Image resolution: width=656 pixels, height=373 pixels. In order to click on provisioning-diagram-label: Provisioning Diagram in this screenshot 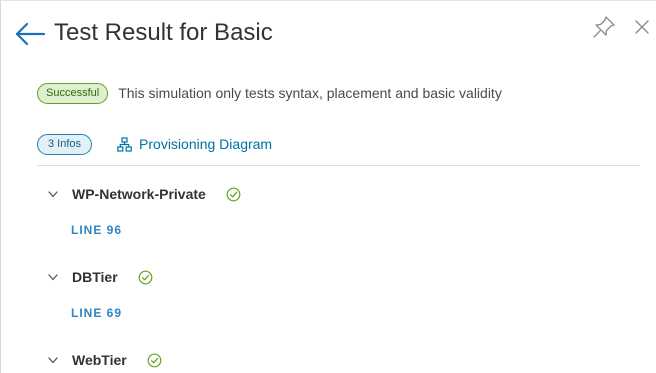, I will do `click(206, 144)`.